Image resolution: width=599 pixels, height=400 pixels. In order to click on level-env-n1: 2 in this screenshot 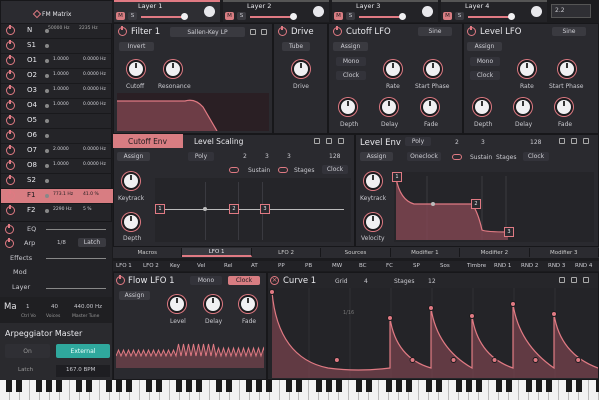, I will do `click(457, 143)`.